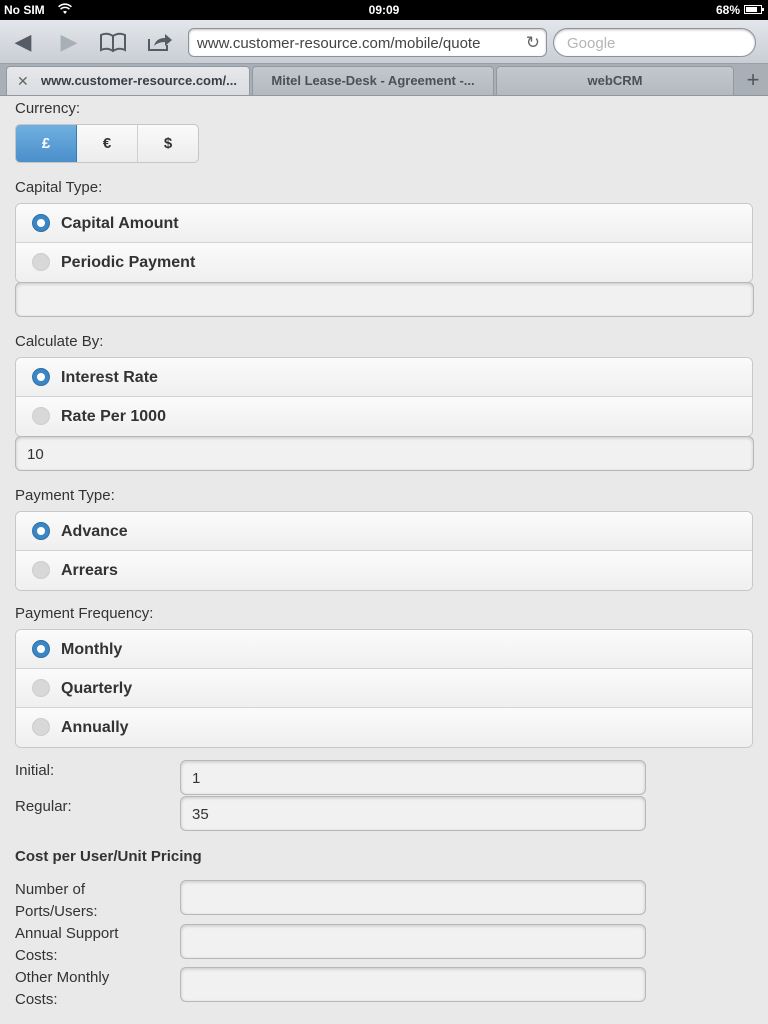  I want to click on battery-icon, so click(754, 9).